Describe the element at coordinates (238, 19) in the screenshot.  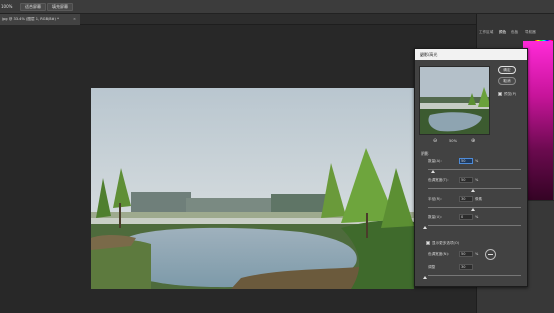
I see `document-tab-bar: jpg @ 33.4% (图层 1, RGB/8#) * ×` at that location.